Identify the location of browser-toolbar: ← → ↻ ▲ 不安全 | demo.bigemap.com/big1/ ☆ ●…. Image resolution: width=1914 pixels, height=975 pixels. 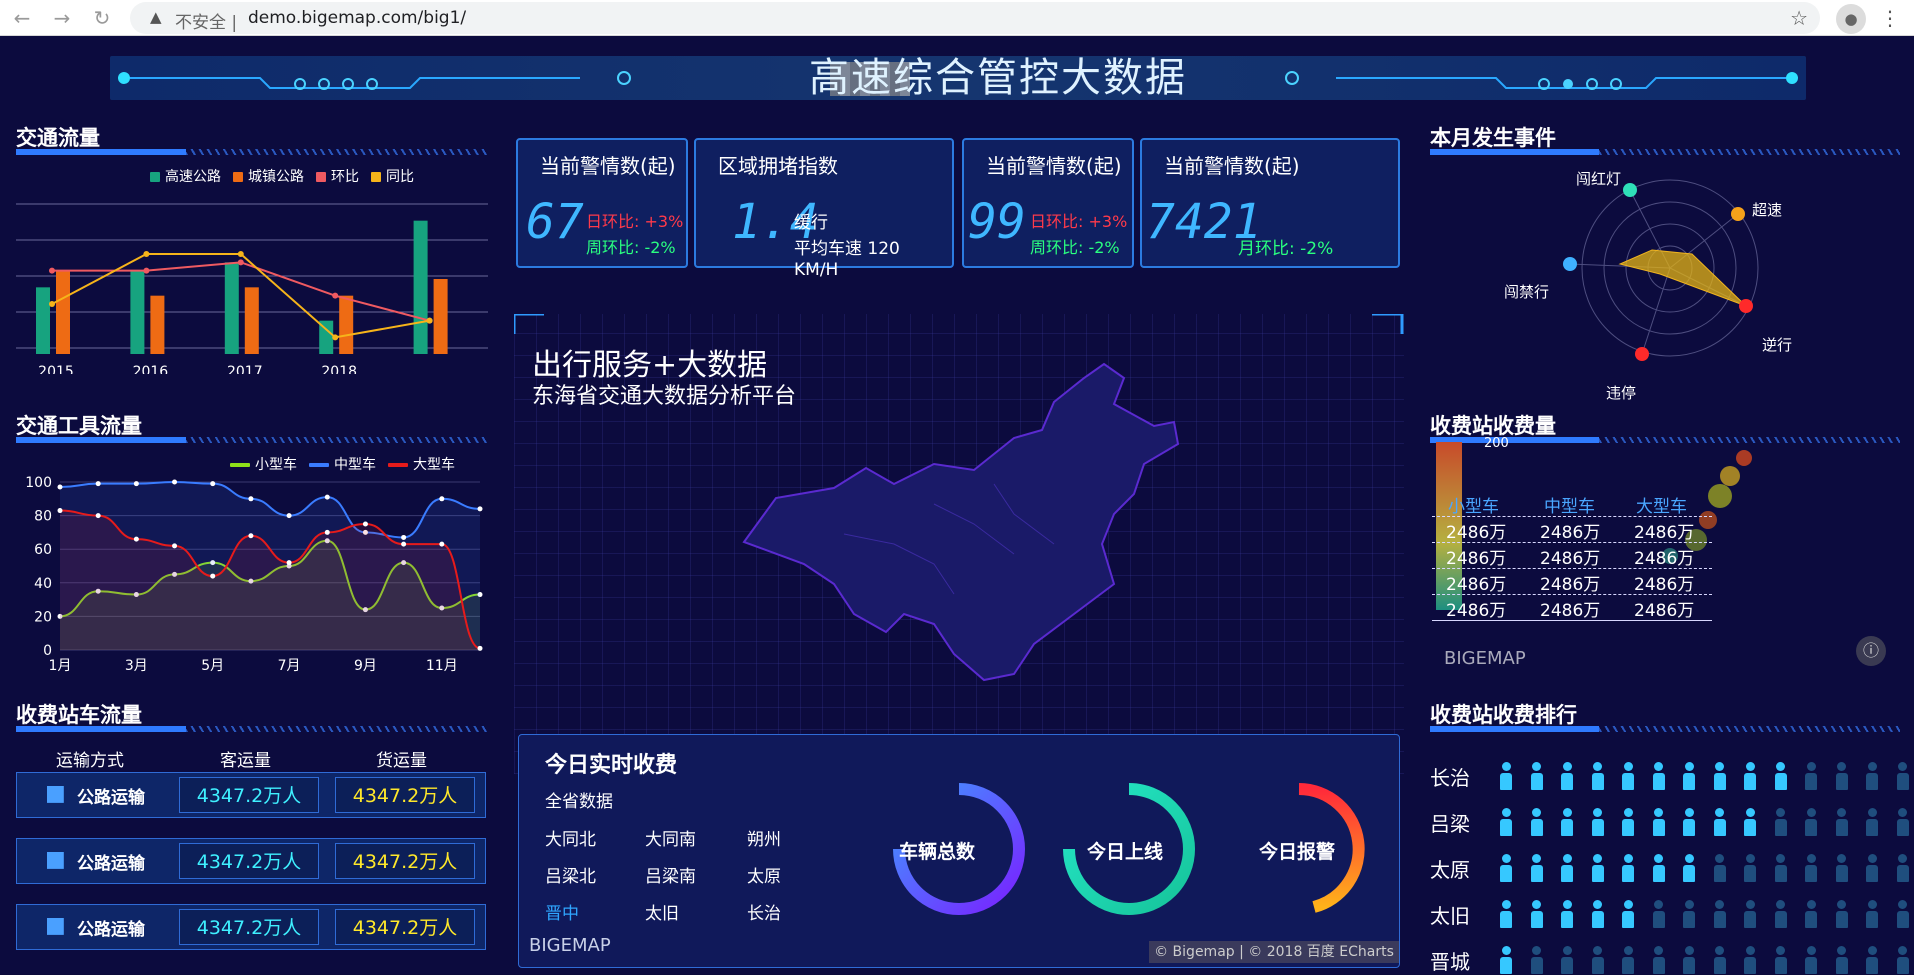
(957, 18).